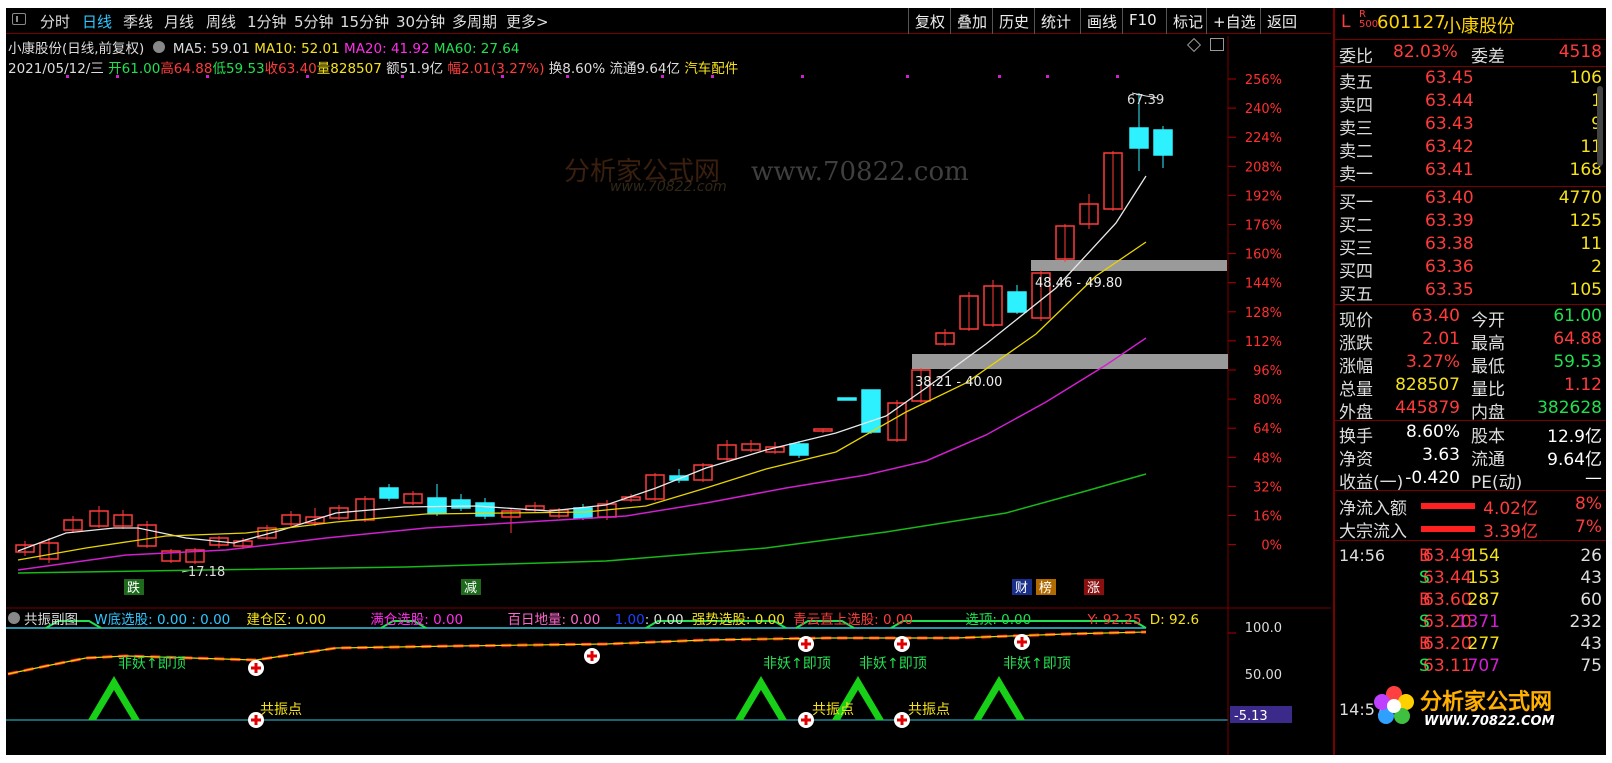 This screenshot has width=1612, height=763. I want to click on sub-neg-text: -5.13, so click(1251, 716).